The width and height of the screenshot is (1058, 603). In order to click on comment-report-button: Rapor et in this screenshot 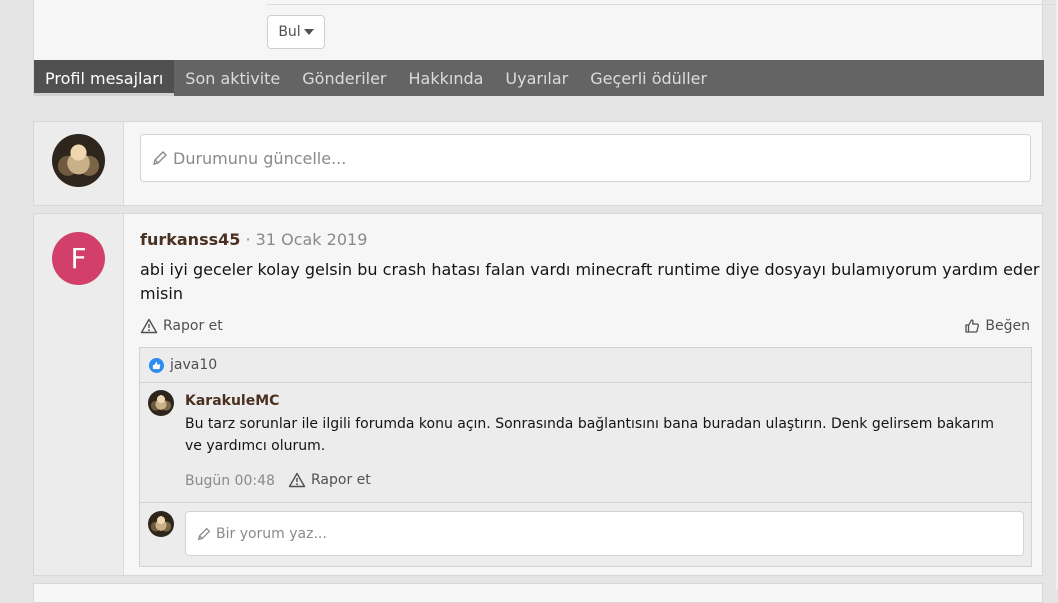, I will do `click(329, 480)`.